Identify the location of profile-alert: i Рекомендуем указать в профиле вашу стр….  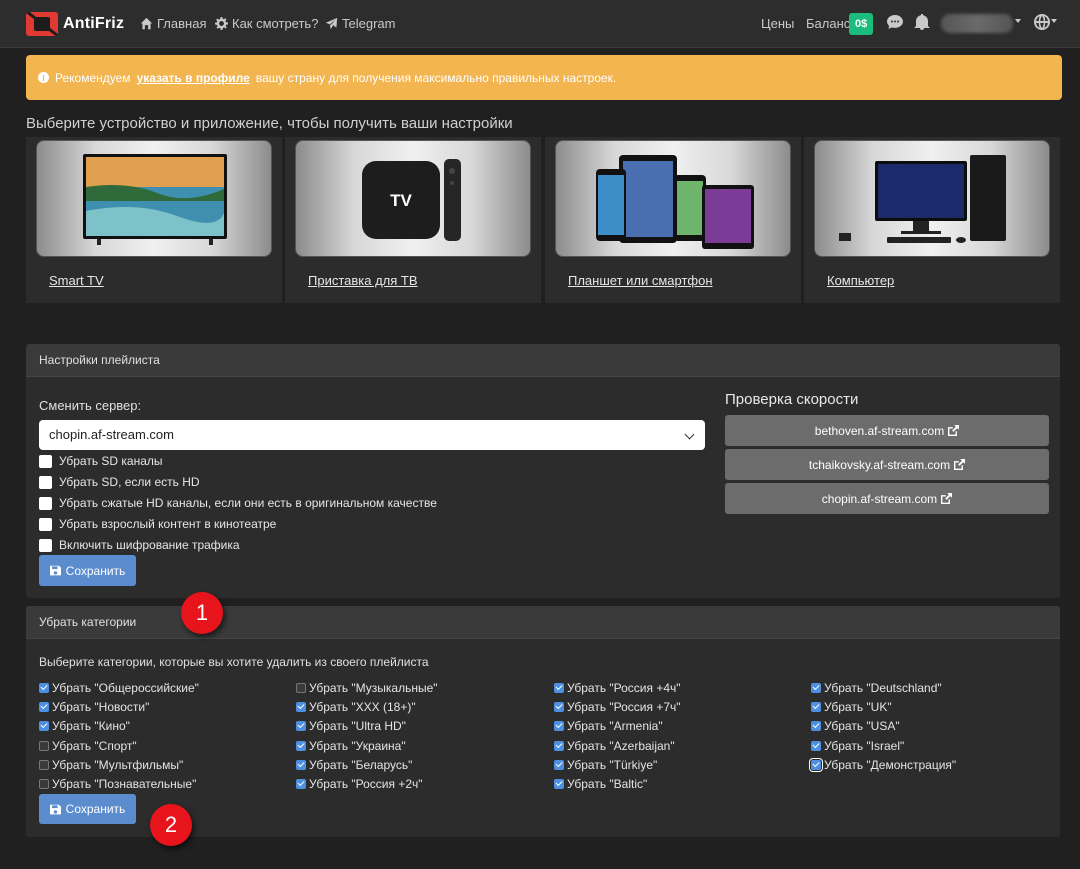
(544, 77).